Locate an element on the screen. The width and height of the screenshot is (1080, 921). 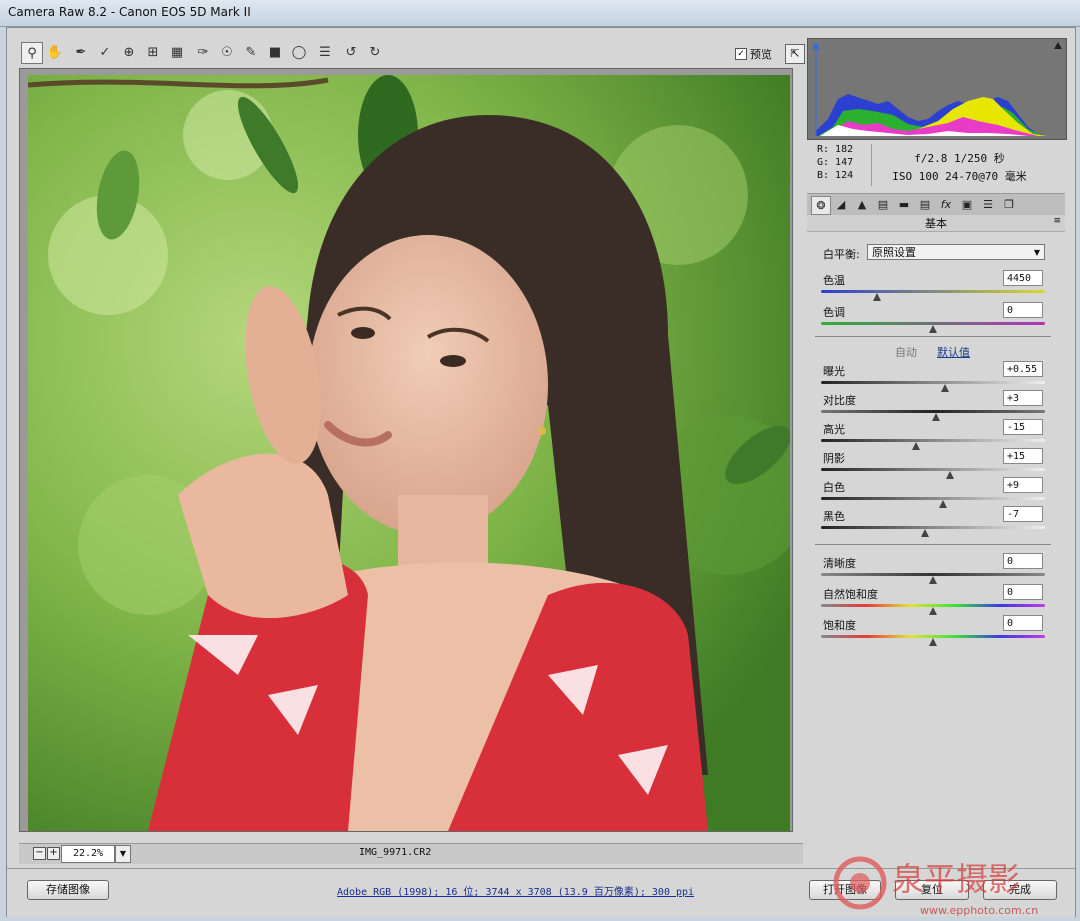
saturation-slider-thumb is located at coordinates (933, 642).